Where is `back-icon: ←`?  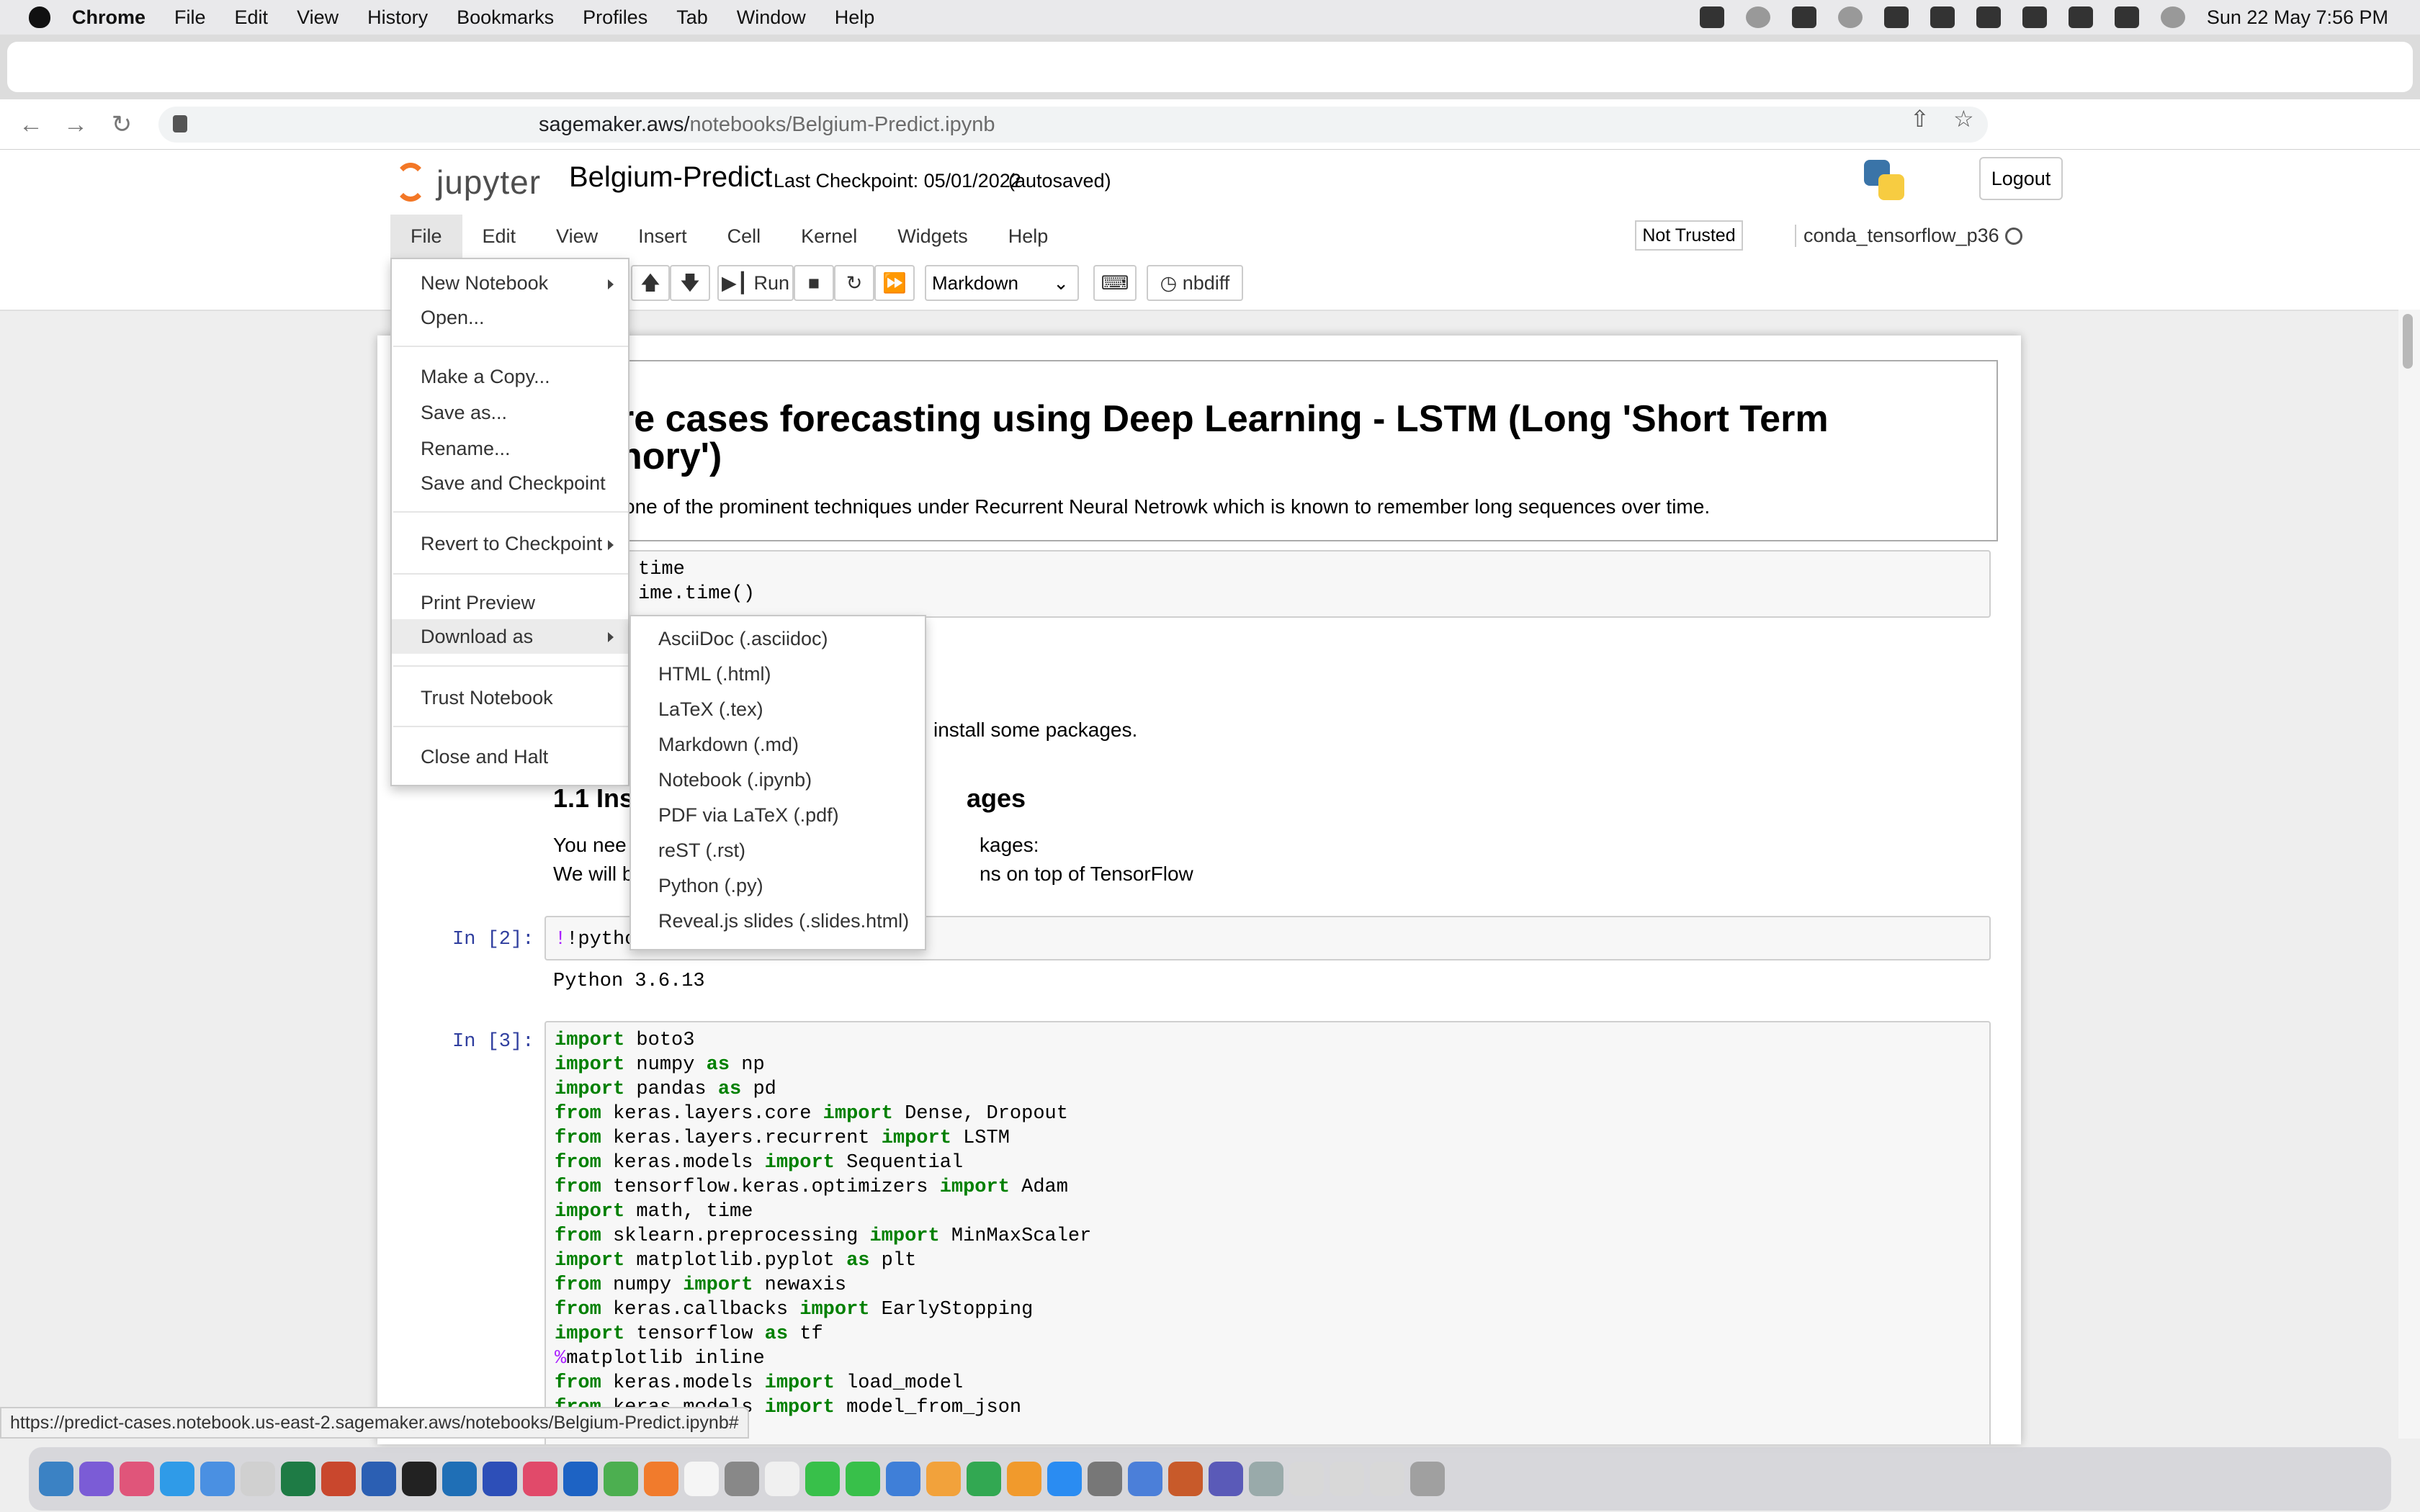 back-icon: ← is located at coordinates (31, 124).